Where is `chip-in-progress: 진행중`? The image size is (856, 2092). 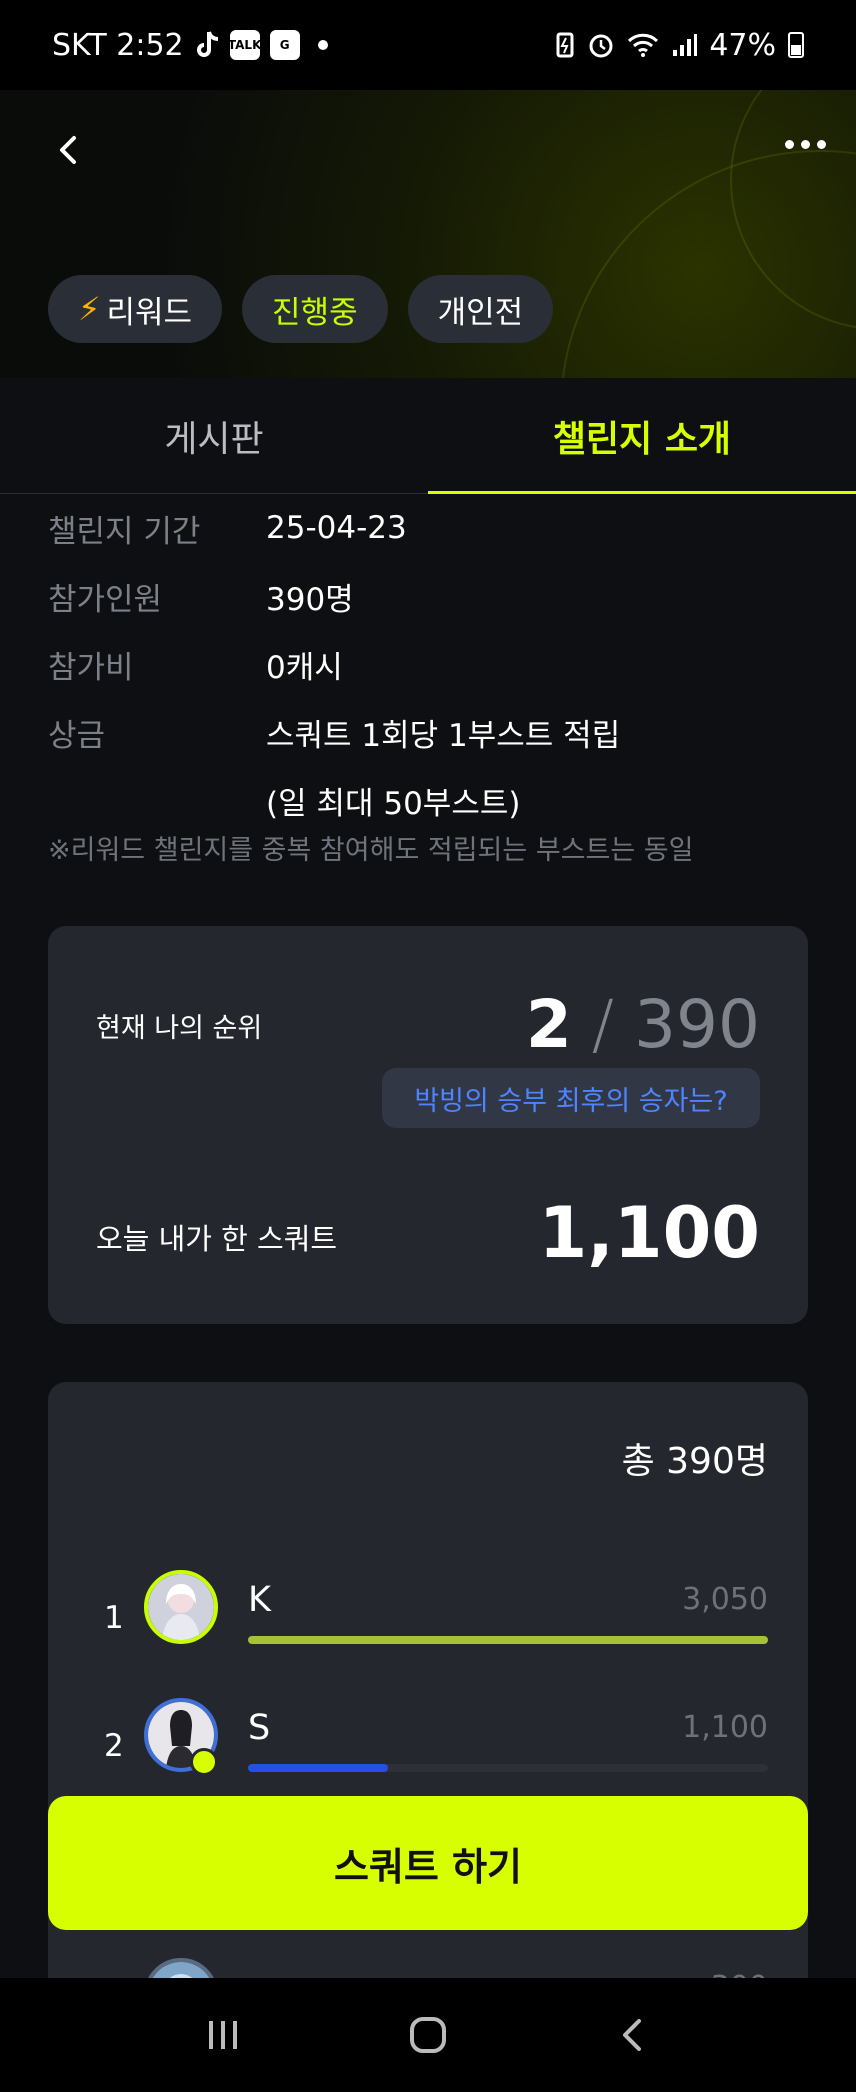 chip-in-progress: 진행중 is located at coordinates (315, 309).